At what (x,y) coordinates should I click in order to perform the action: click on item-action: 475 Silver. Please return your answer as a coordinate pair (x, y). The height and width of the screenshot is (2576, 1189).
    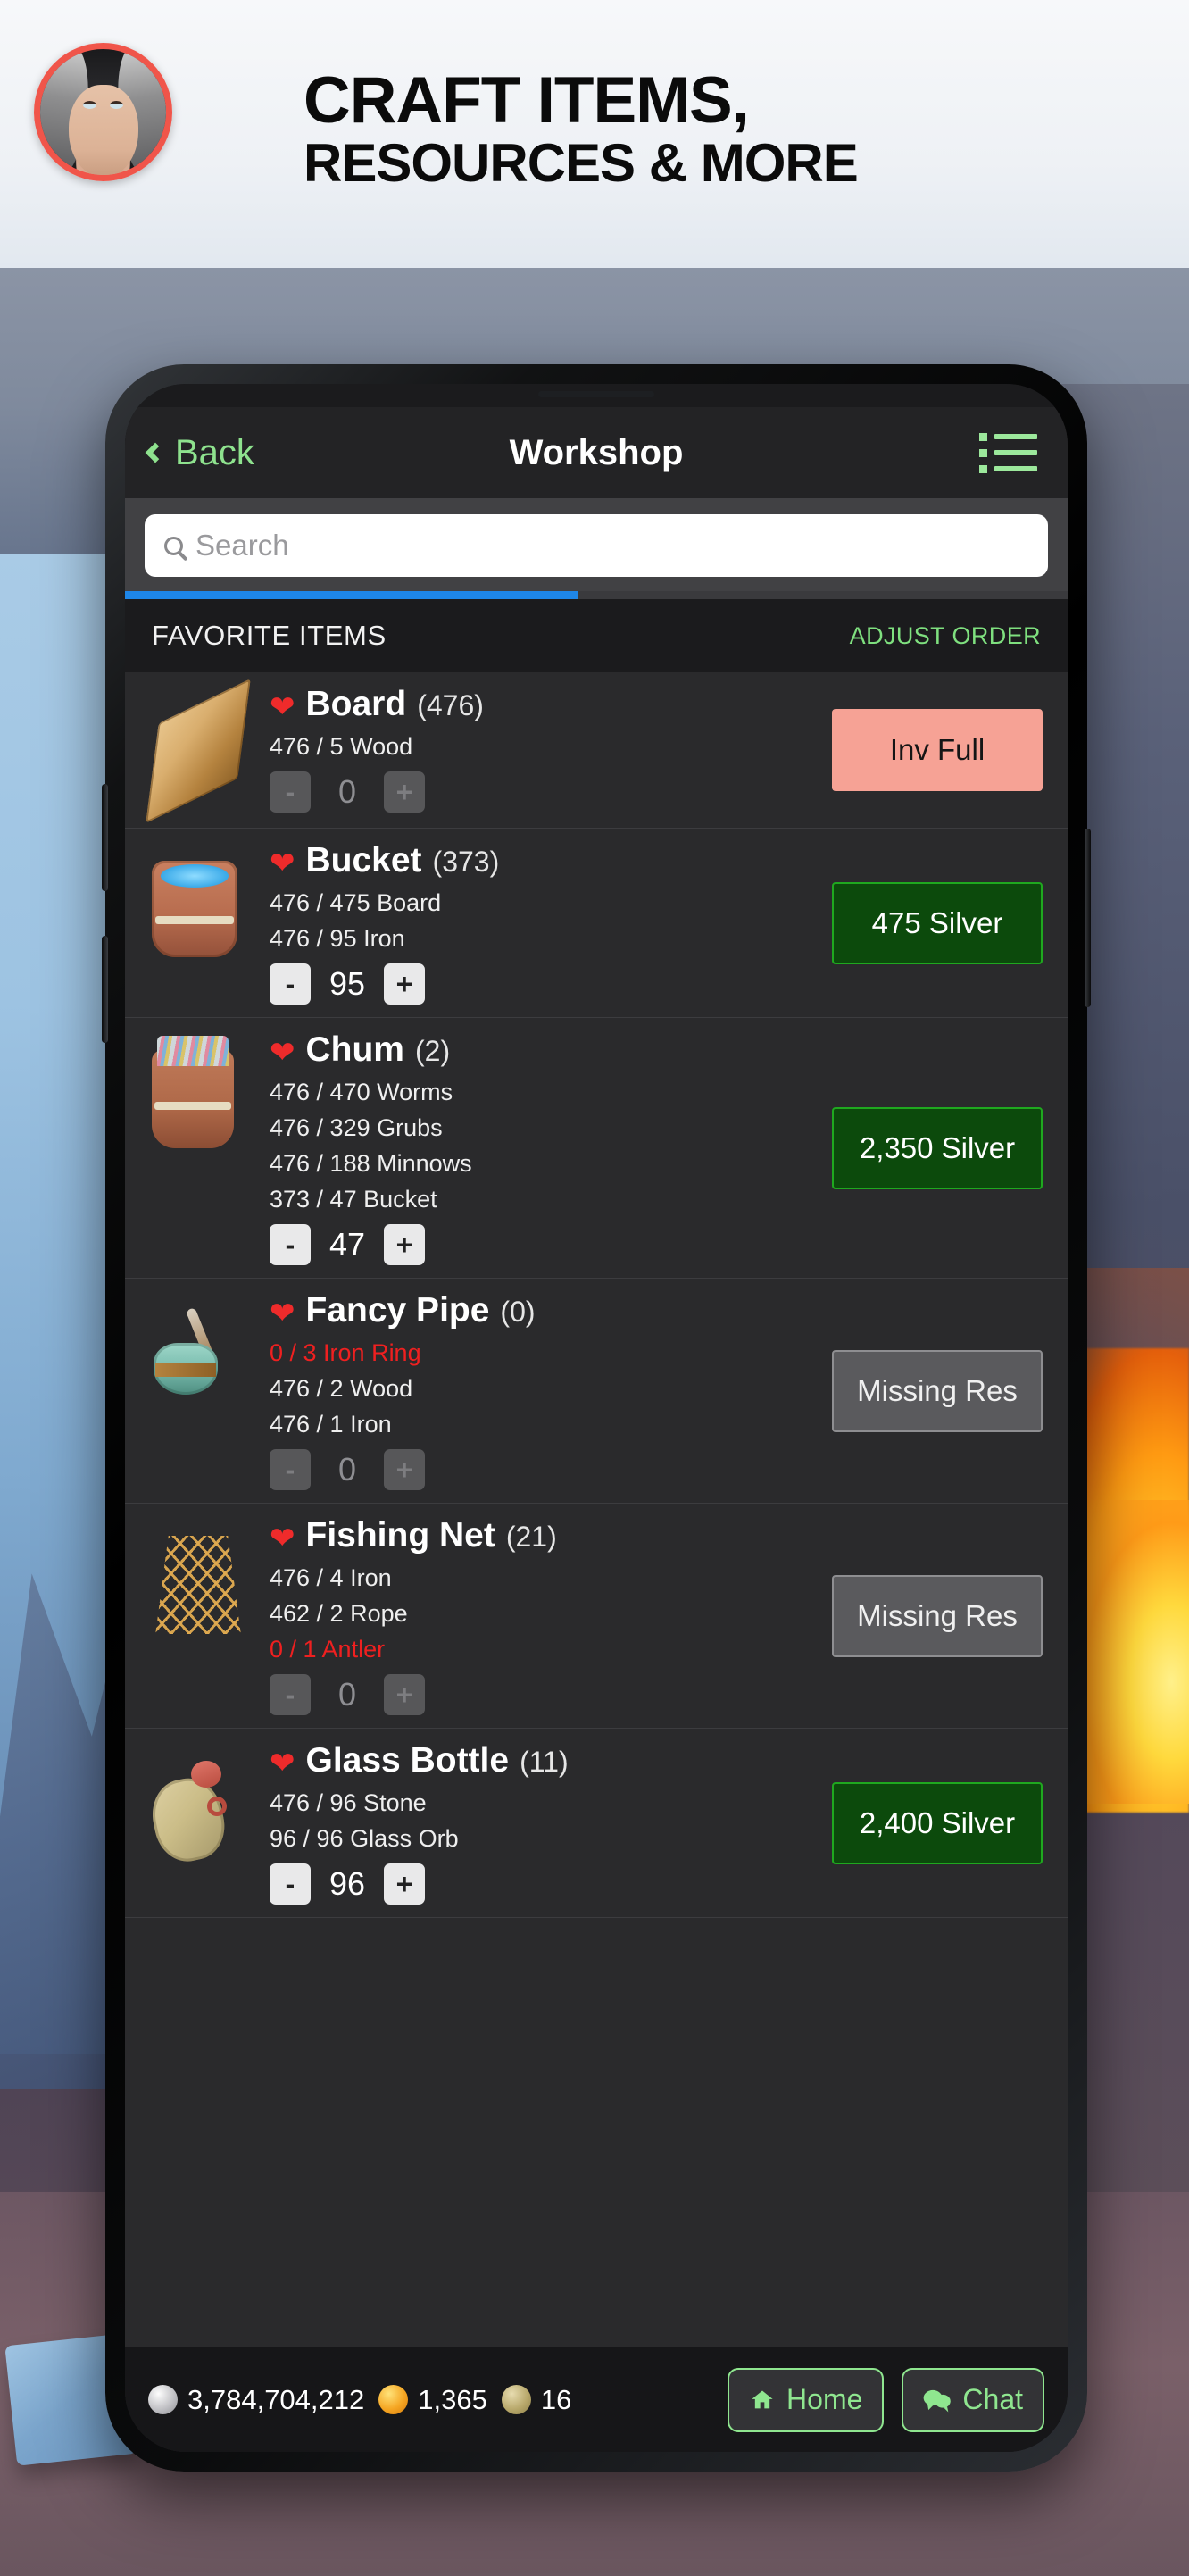
    Looking at the image, I should click on (937, 922).